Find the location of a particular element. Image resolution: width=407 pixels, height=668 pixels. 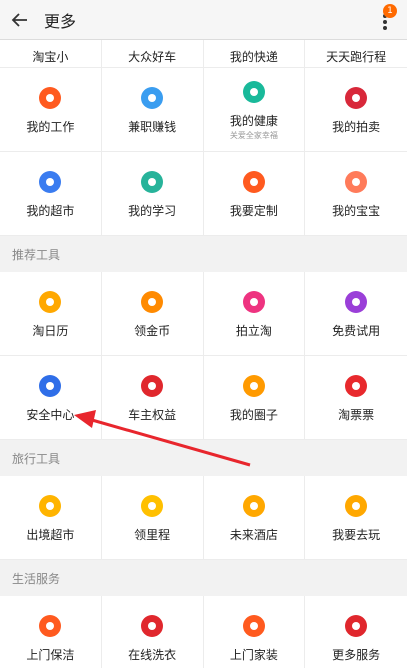

tool-label: 我要去玩 is located at coordinates (356, 535).